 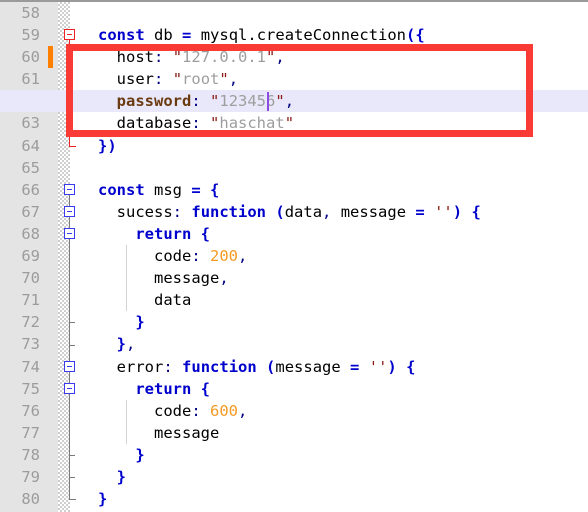 I want to click on code-line-text: code: 600,, so click(x=172, y=411).